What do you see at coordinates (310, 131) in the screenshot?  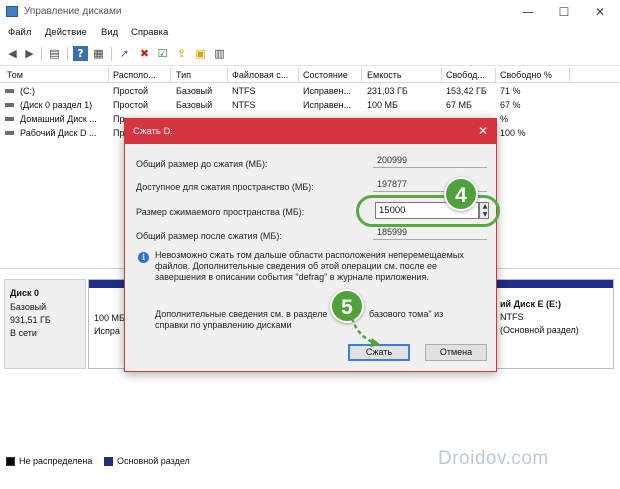 I see `dialog-title-bar: Сжать D: ✕` at bounding box center [310, 131].